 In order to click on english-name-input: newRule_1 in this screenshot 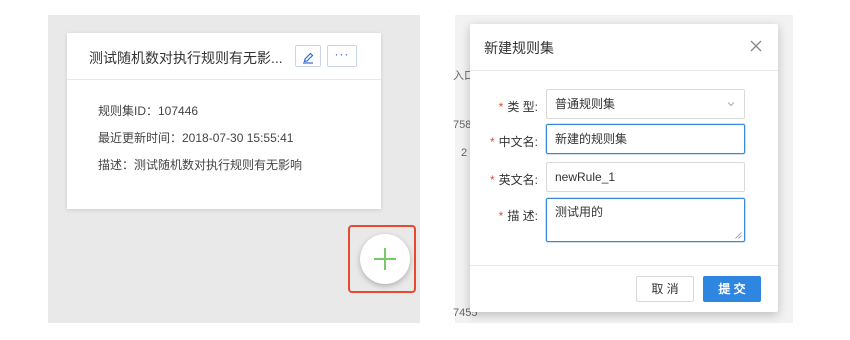, I will do `click(645, 177)`.